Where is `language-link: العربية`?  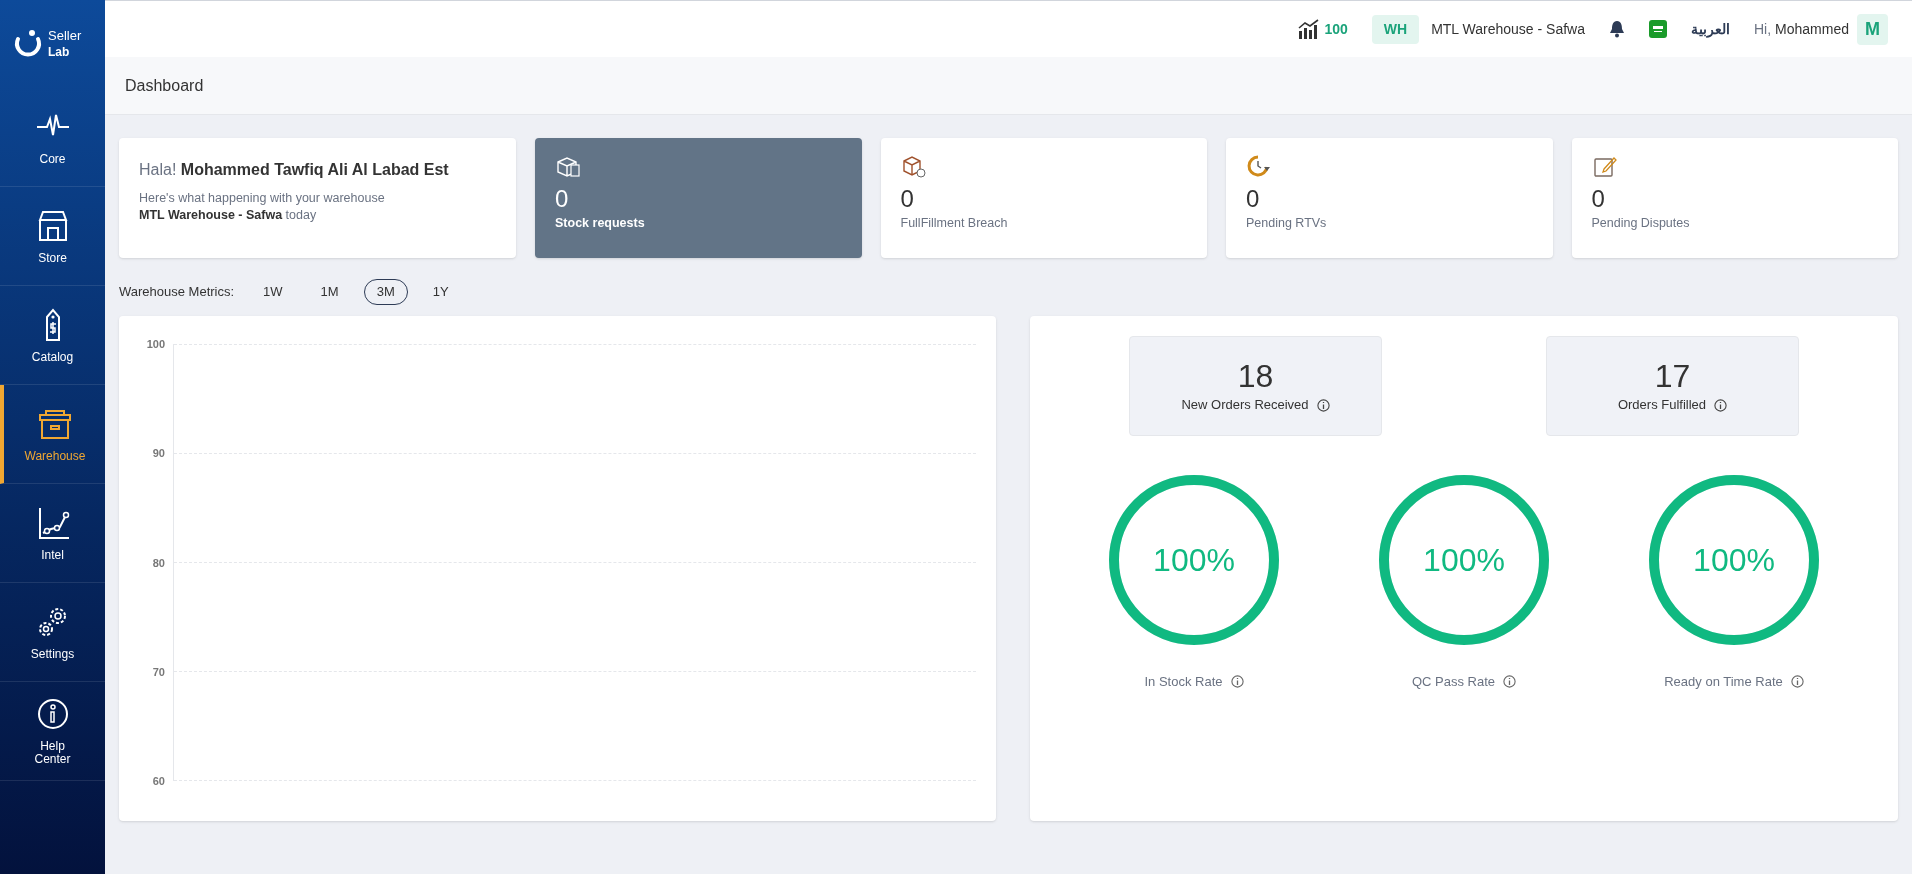 language-link: العربية is located at coordinates (1710, 29).